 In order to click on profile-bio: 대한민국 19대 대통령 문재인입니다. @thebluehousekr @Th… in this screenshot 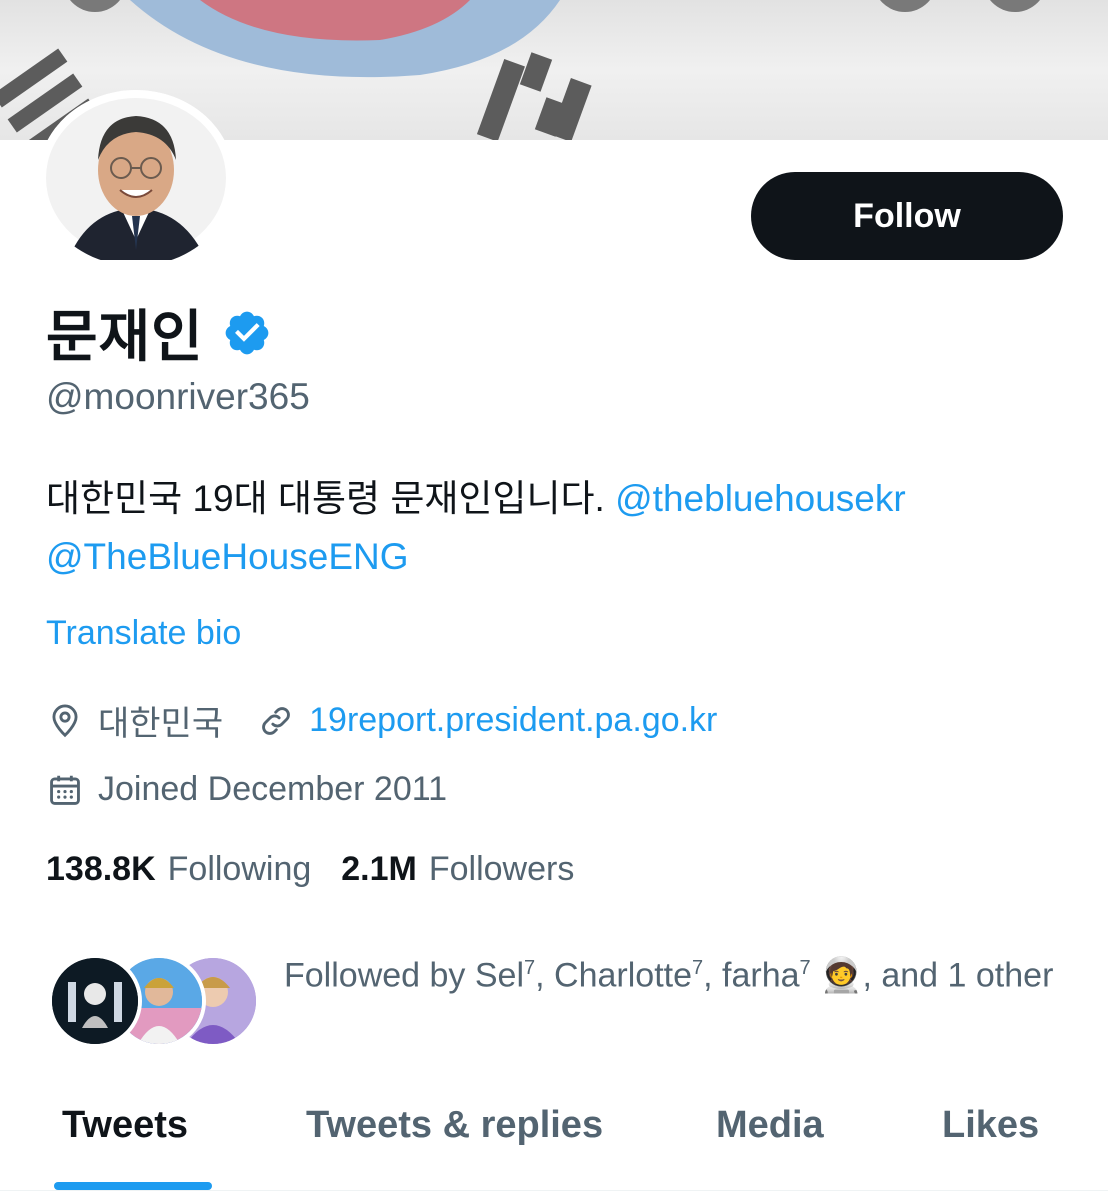, I will do `click(551, 528)`.